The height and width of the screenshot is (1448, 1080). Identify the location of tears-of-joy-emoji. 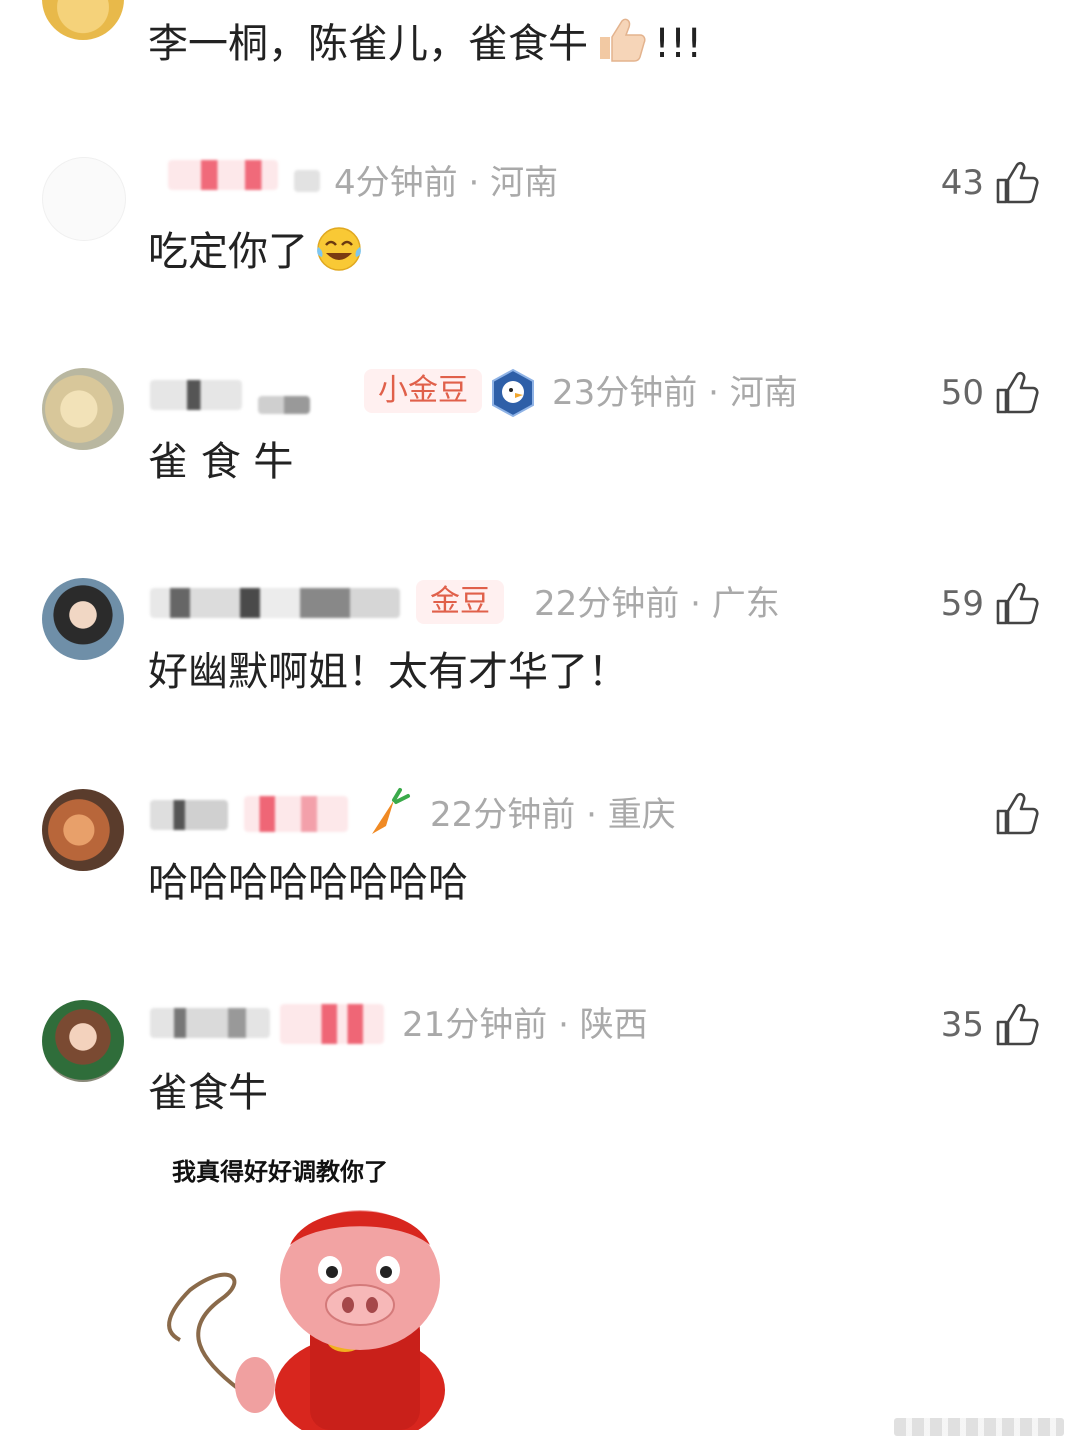
(339, 255).